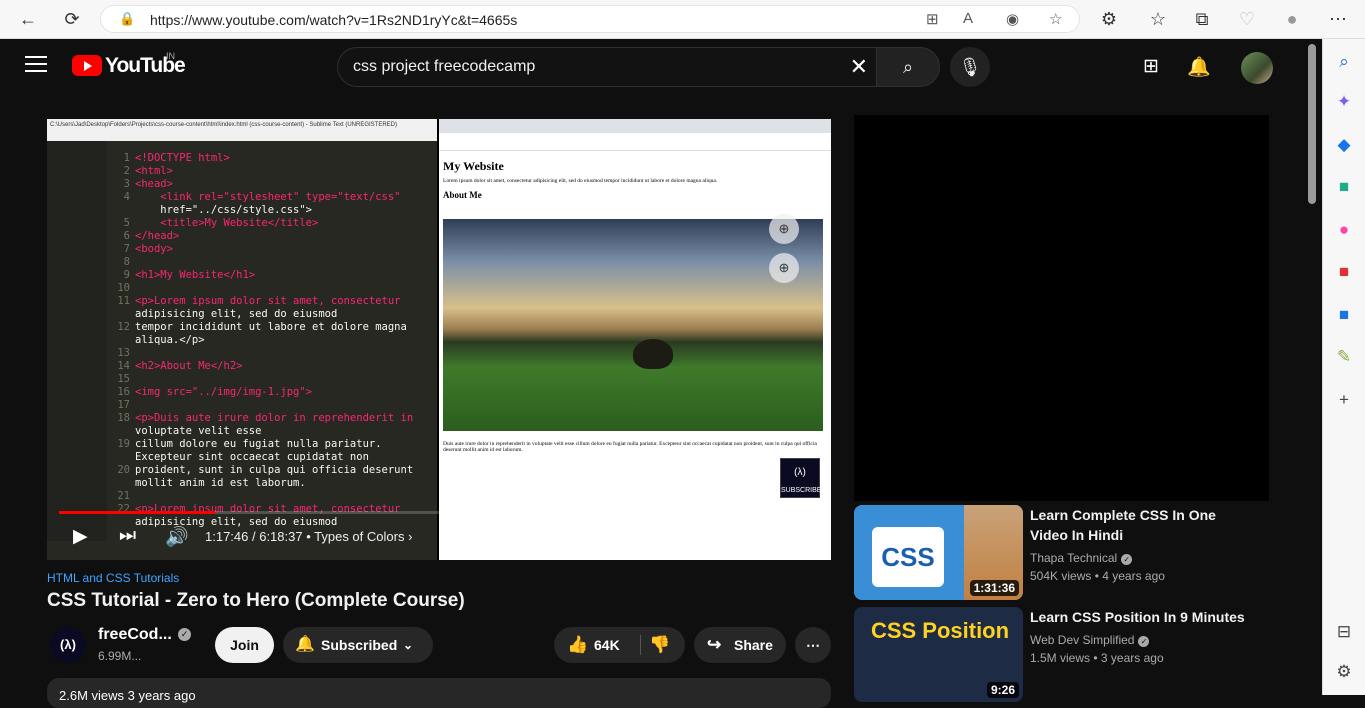  Describe the element at coordinates (123, 392) in the screenshot. I see `code-line-number: 16` at that location.